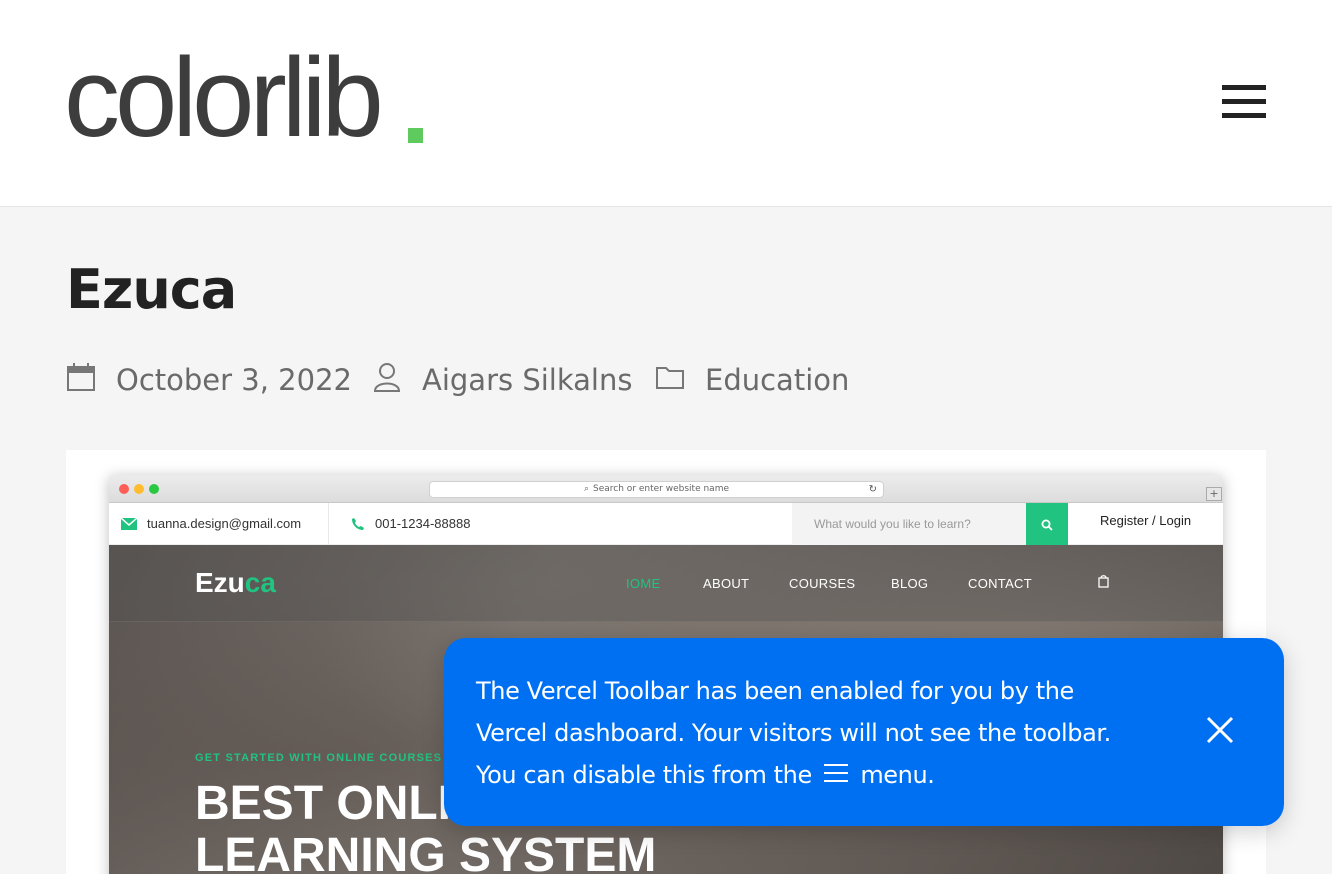 The image size is (1332, 874). Describe the element at coordinates (910, 583) in the screenshot. I see `template-nav-blog: BLOG` at that location.